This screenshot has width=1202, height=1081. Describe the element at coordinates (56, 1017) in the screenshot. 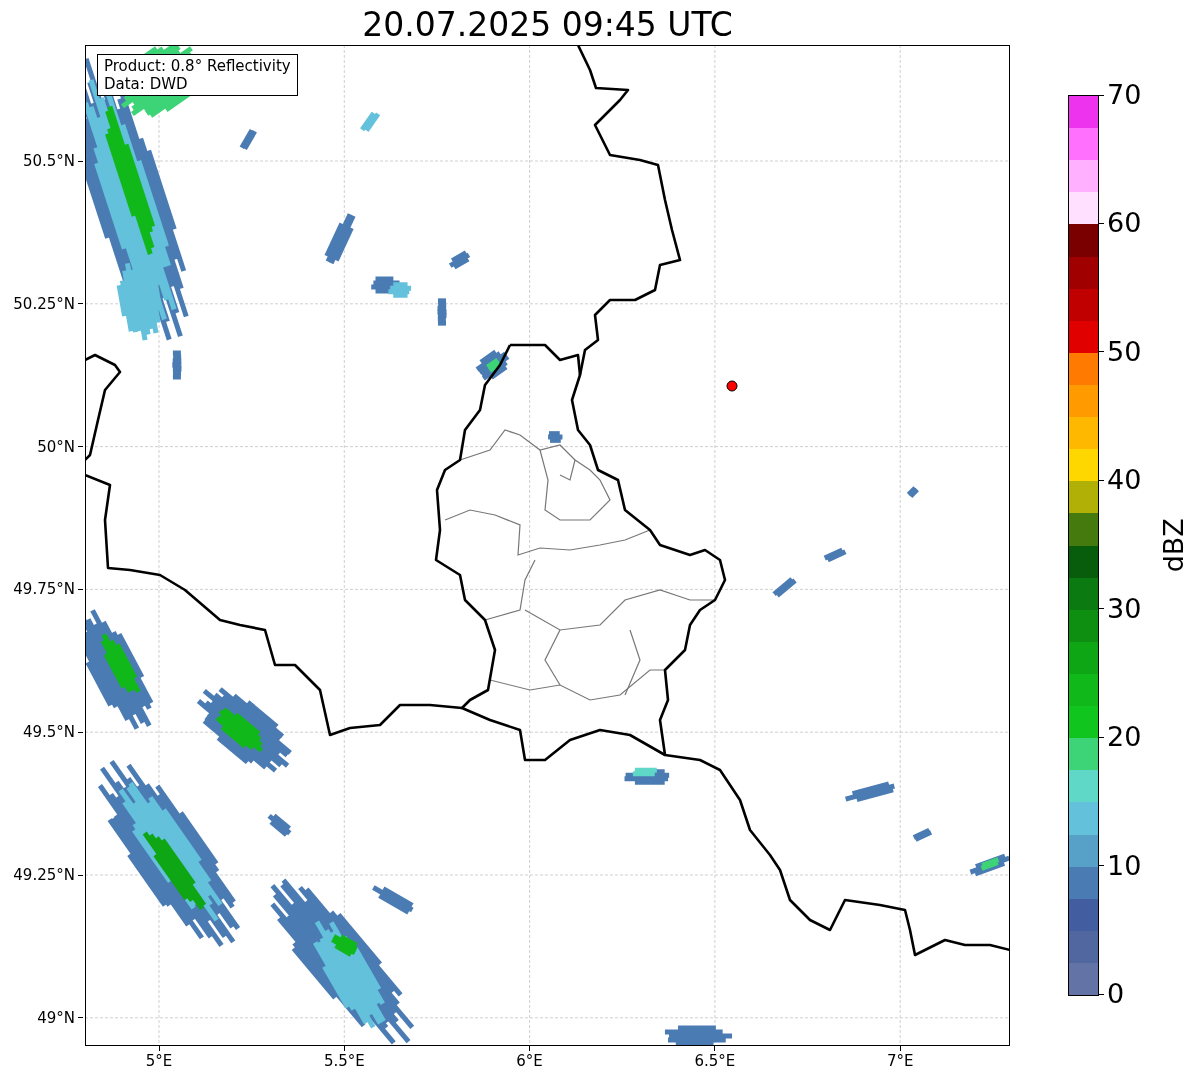

I see `latitude-label: 49°N` at that location.